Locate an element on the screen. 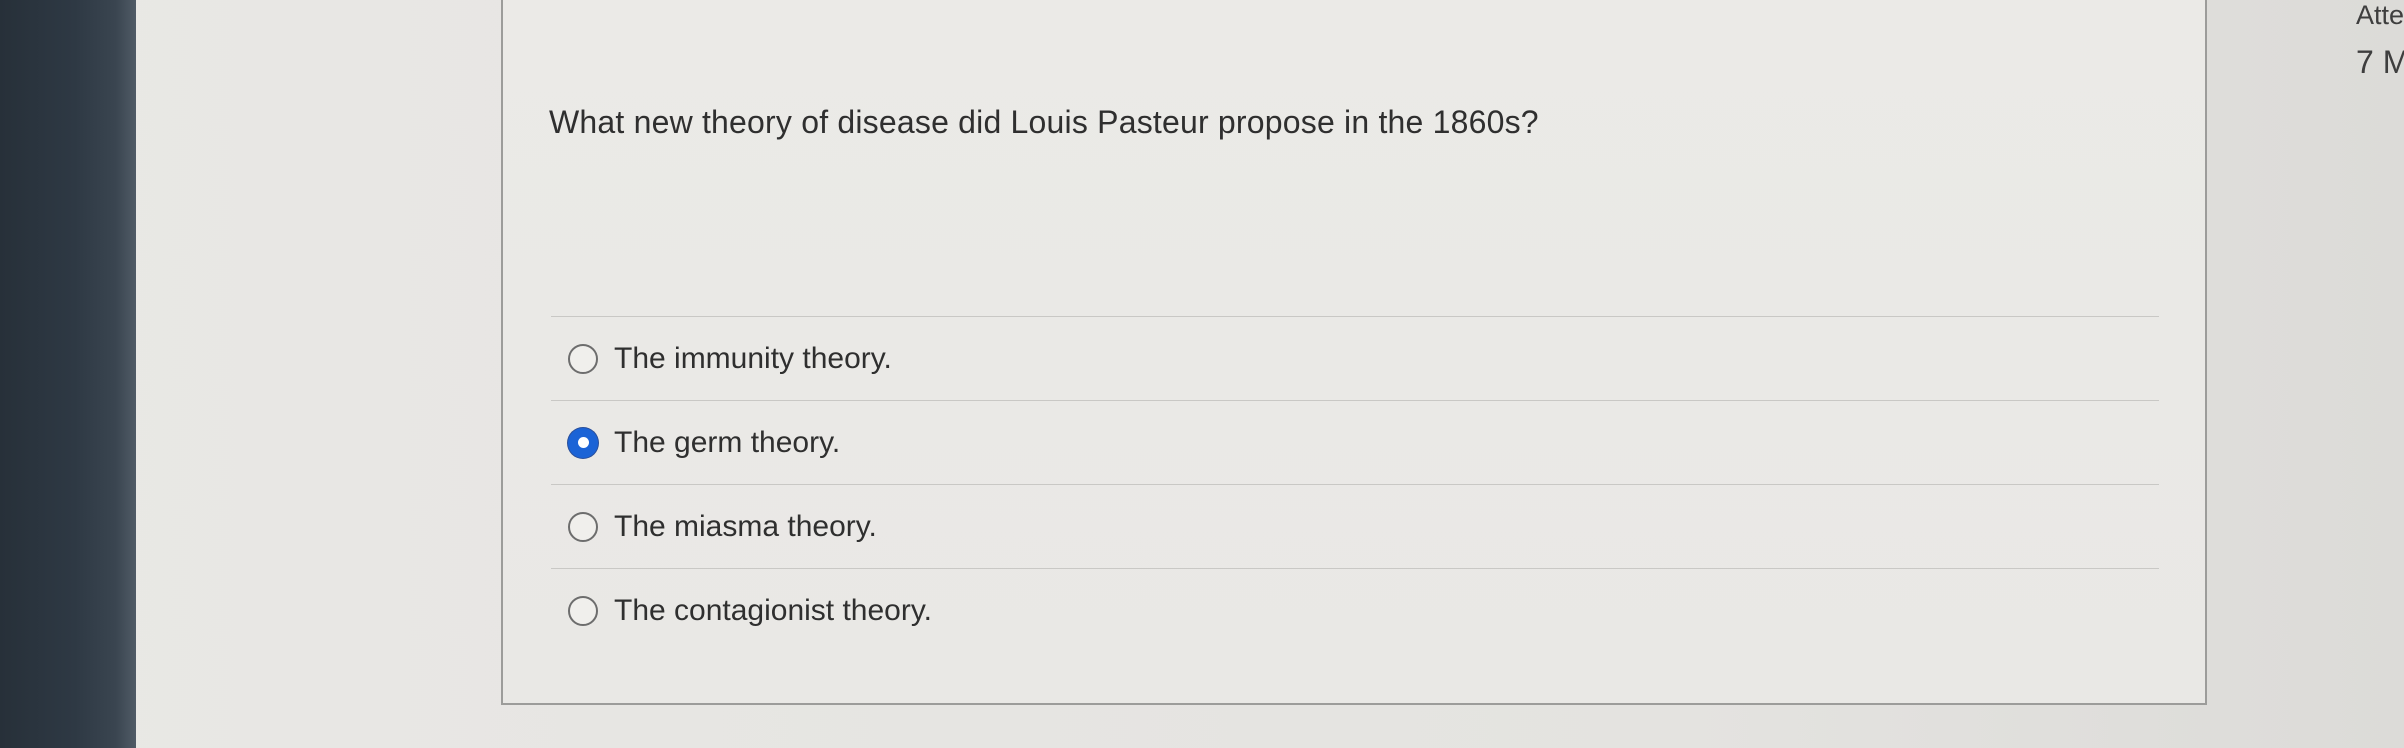 This screenshot has height=748, width=2404. answer-option-label: The miasma theory. is located at coordinates (745, 526).